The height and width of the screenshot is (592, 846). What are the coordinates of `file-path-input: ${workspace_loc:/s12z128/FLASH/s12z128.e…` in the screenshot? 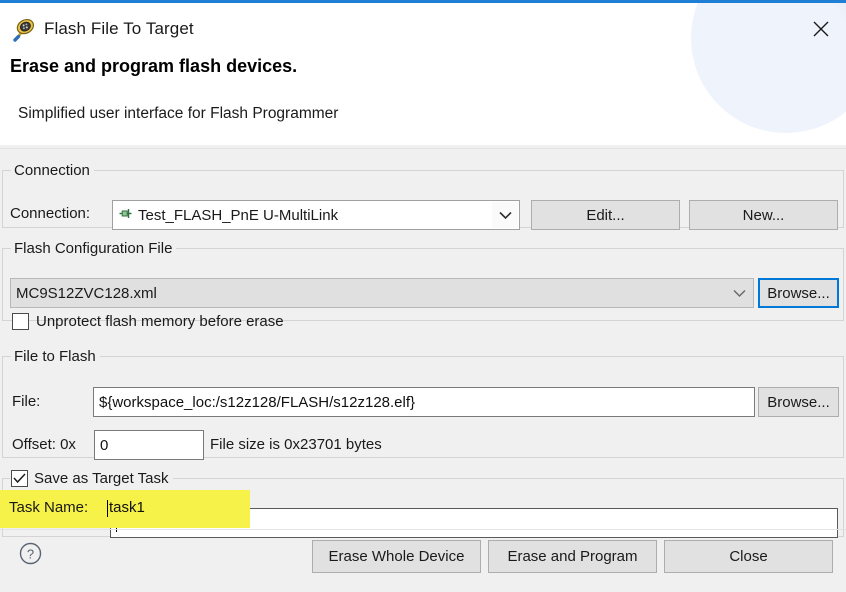 It's located at (424, 402).